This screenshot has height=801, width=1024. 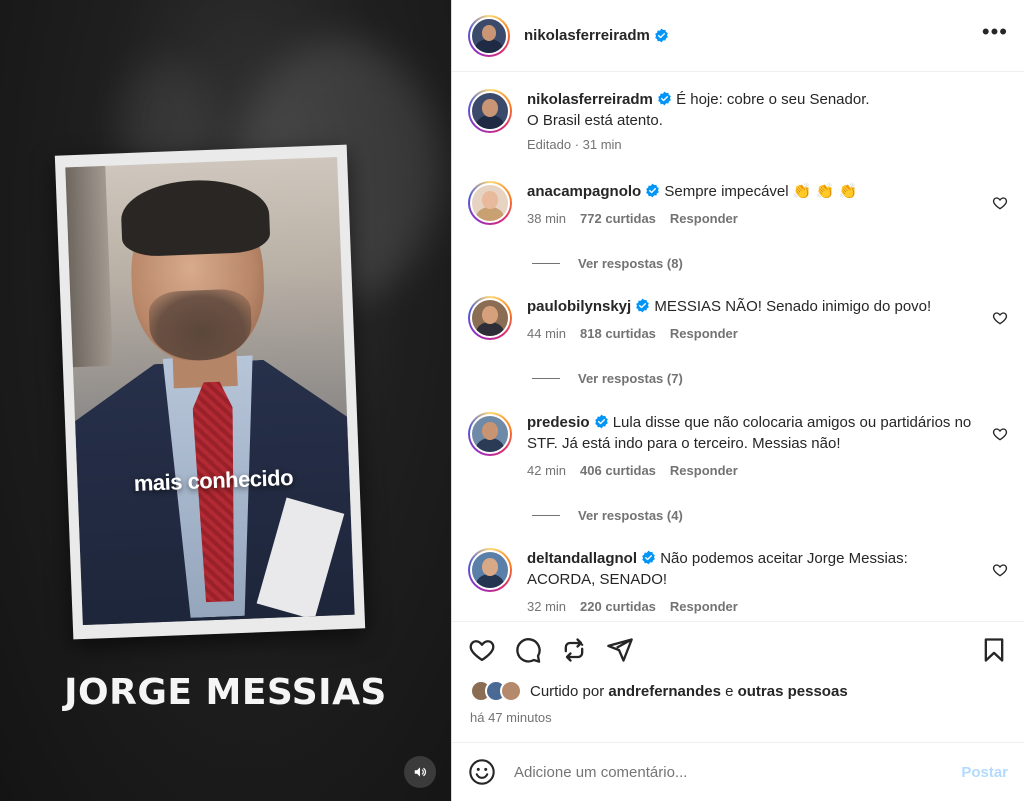 I want to click on comment-input, so click(x=738, y=772).